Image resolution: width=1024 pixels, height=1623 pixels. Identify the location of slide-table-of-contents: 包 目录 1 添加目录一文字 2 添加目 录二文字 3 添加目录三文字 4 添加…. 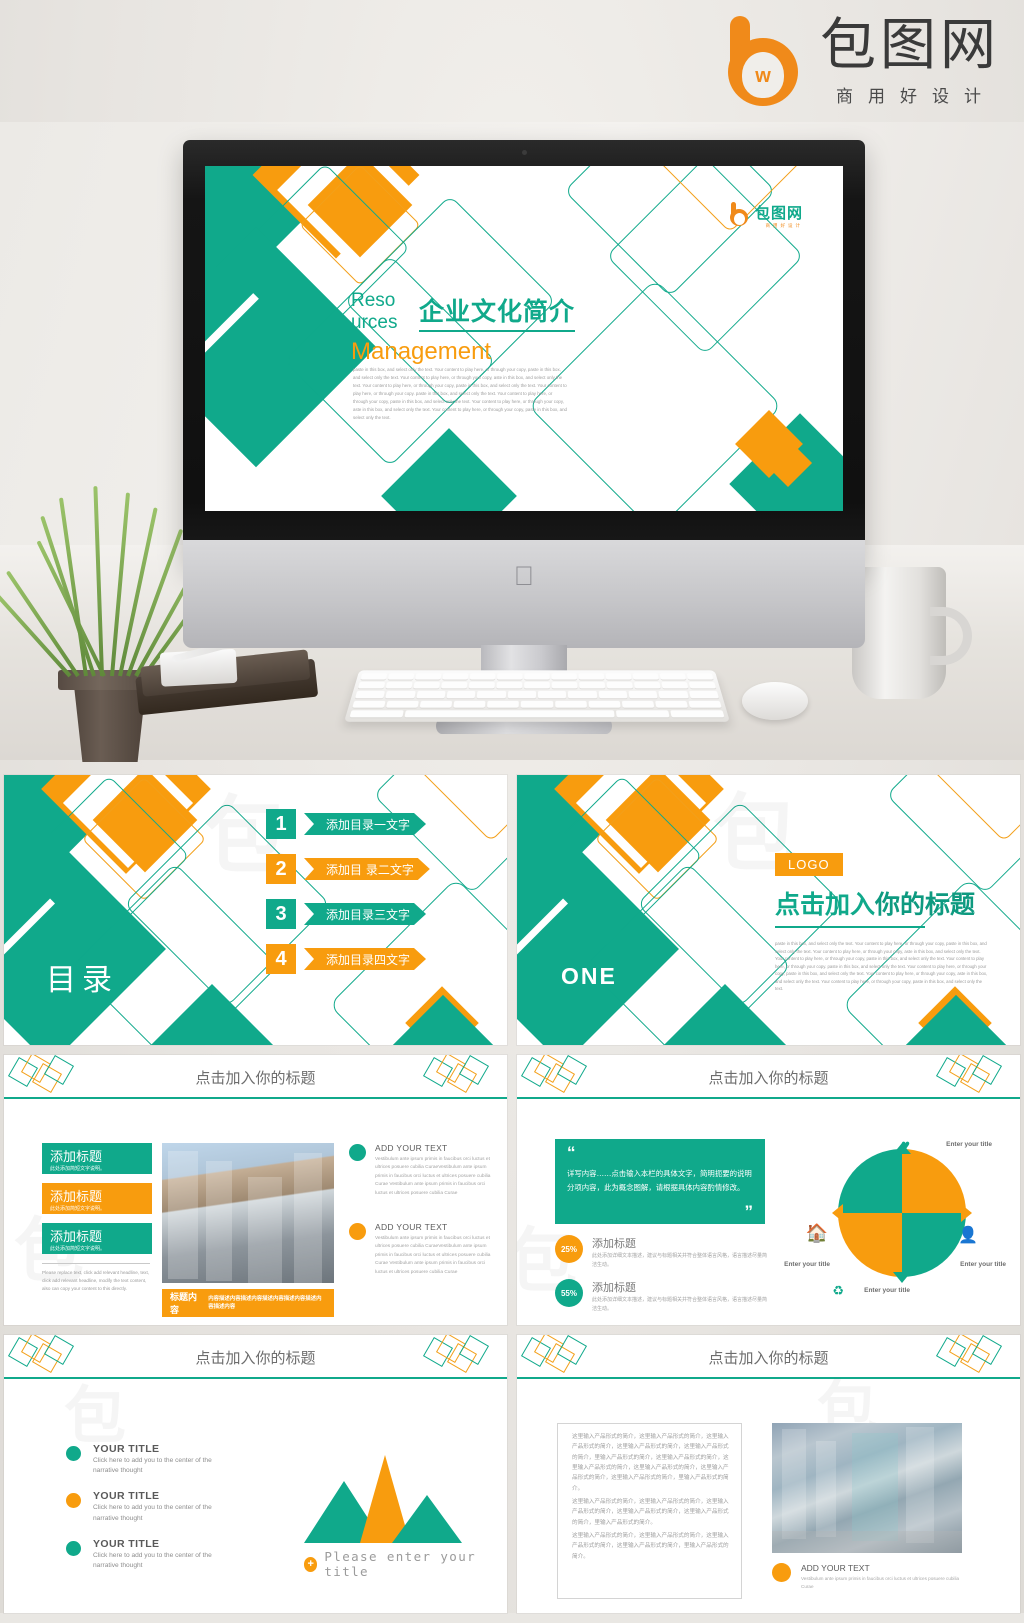
(255, 910).